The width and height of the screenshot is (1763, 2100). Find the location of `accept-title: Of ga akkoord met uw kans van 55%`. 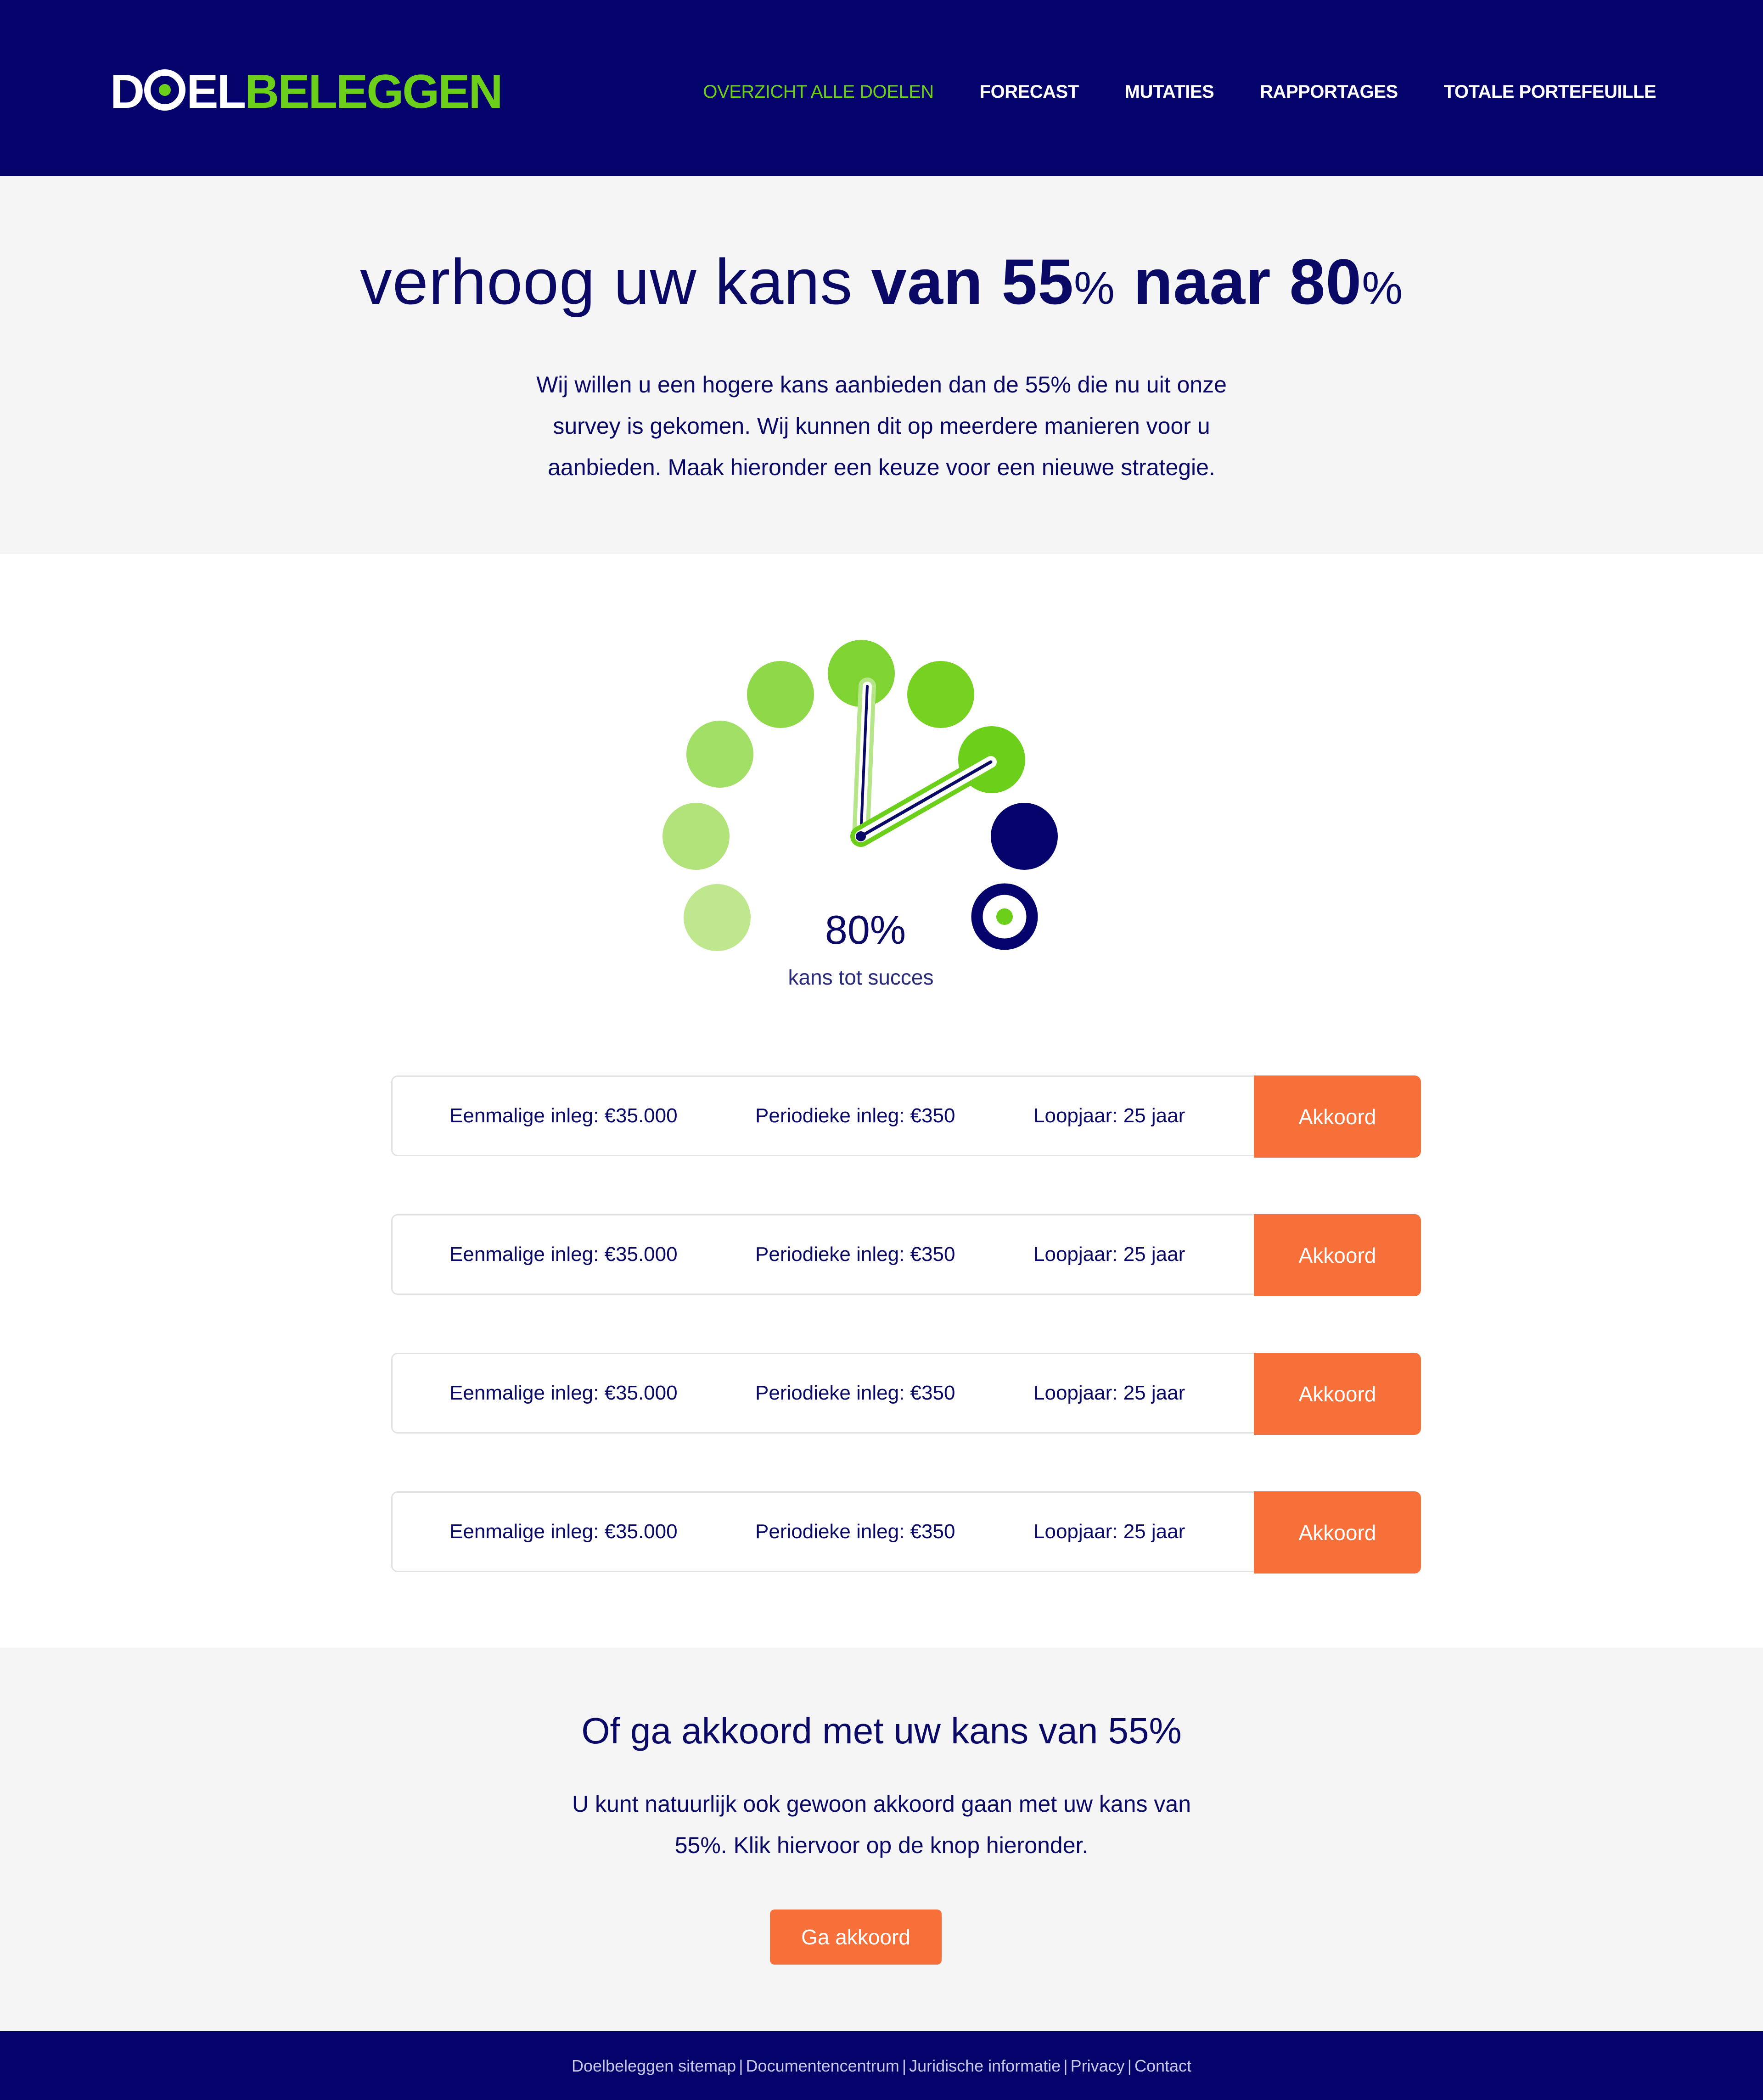

accept-title: Of ga akkoord met uw kans van 55% is located at coordinates (881, 1730).